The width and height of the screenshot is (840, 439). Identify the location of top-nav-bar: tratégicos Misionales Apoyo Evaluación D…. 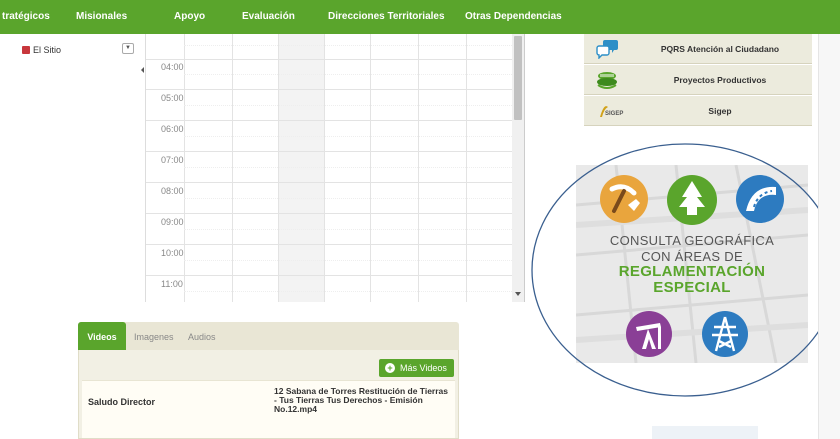
(420, 17).